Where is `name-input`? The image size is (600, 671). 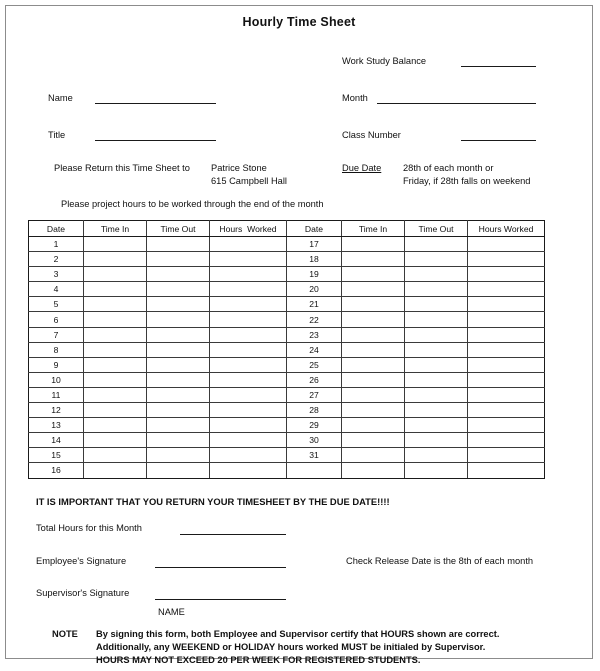 name-input is located at coordinates (155, 103).